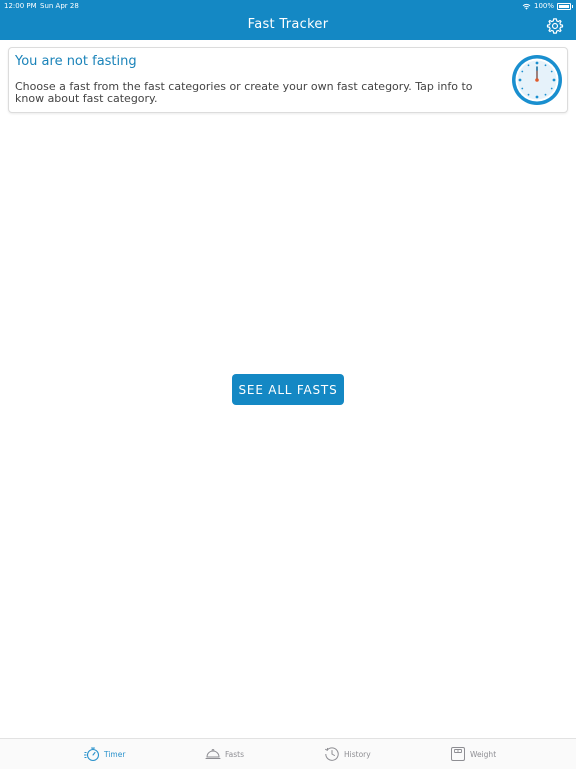 This screenshot has height=769, width=576. I want to click on tab-timer: Timer, so click(104, 754).